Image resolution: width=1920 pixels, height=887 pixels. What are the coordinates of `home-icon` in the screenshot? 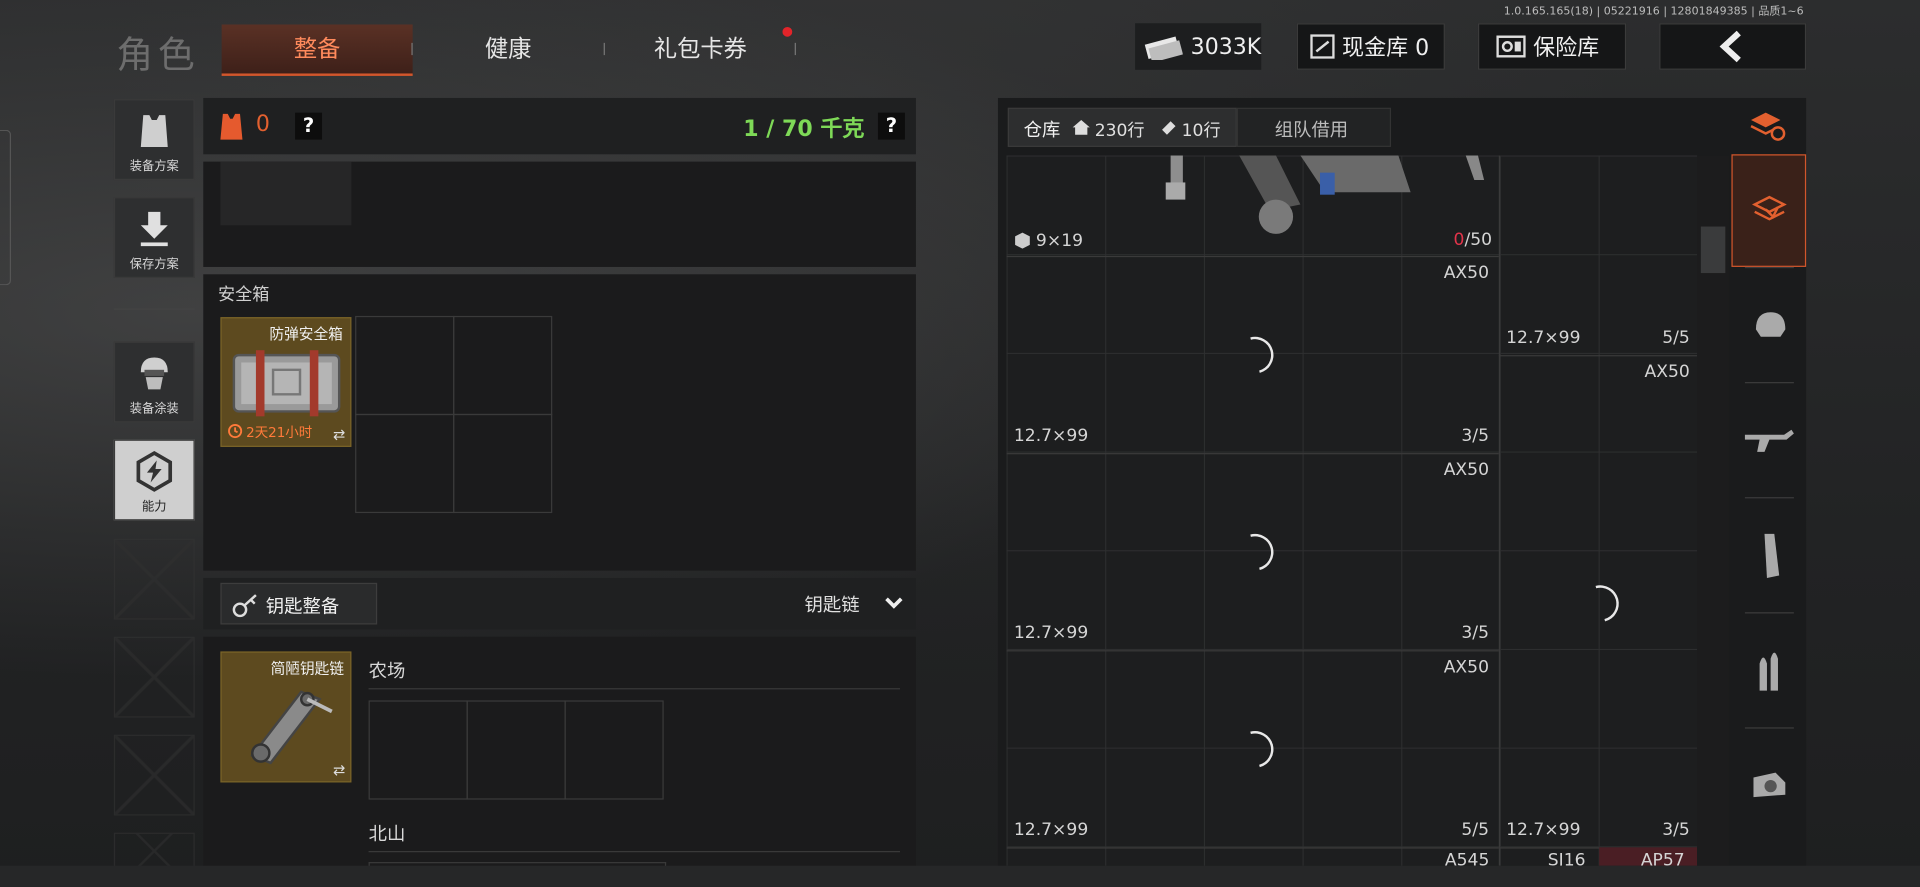 It's located at (1081, 127).